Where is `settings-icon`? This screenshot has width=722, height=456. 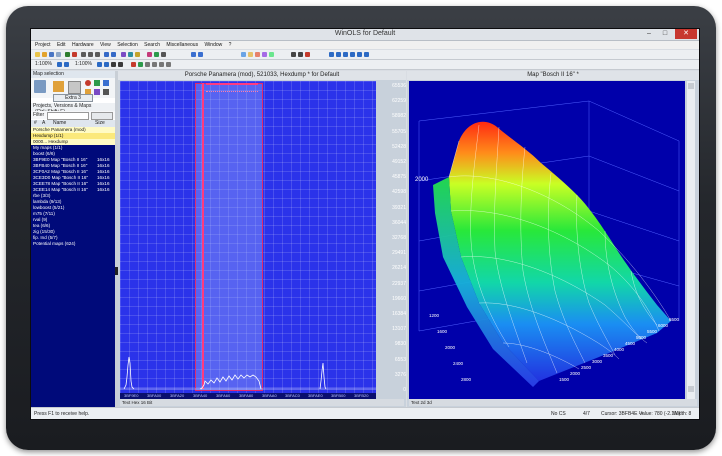 settings-icon is located at coordinates (106, 92).